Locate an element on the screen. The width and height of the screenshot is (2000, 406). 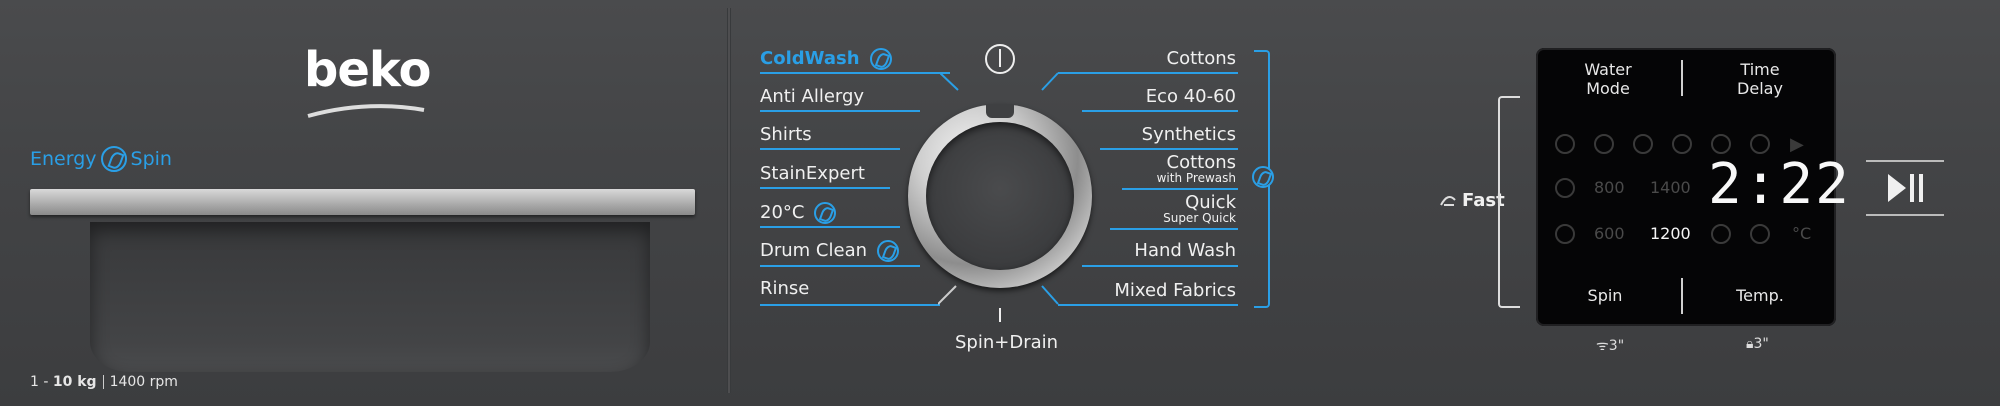
water-mode-l2: Mode is located at coordinates (1608, 88).